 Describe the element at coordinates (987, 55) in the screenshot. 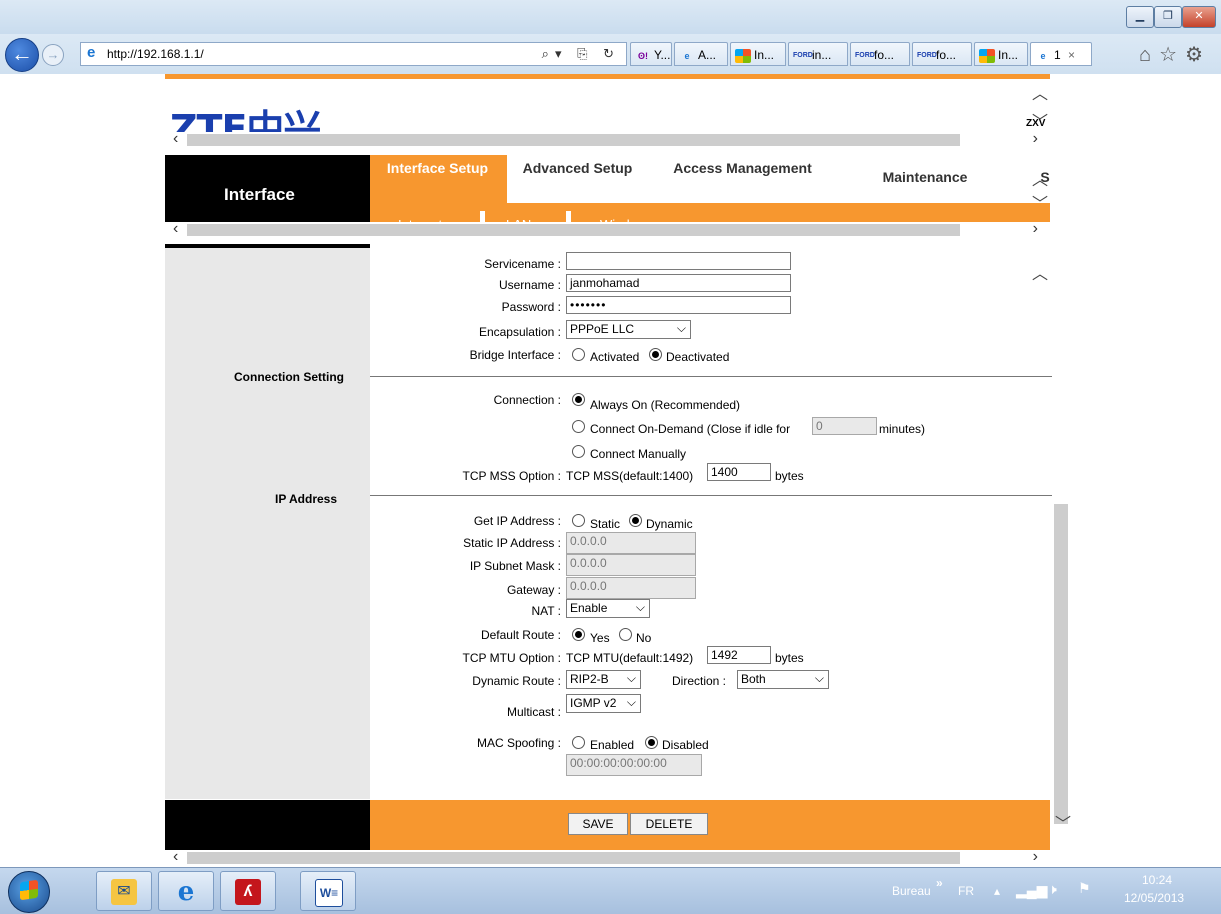

I see `windows-icon` at that location.